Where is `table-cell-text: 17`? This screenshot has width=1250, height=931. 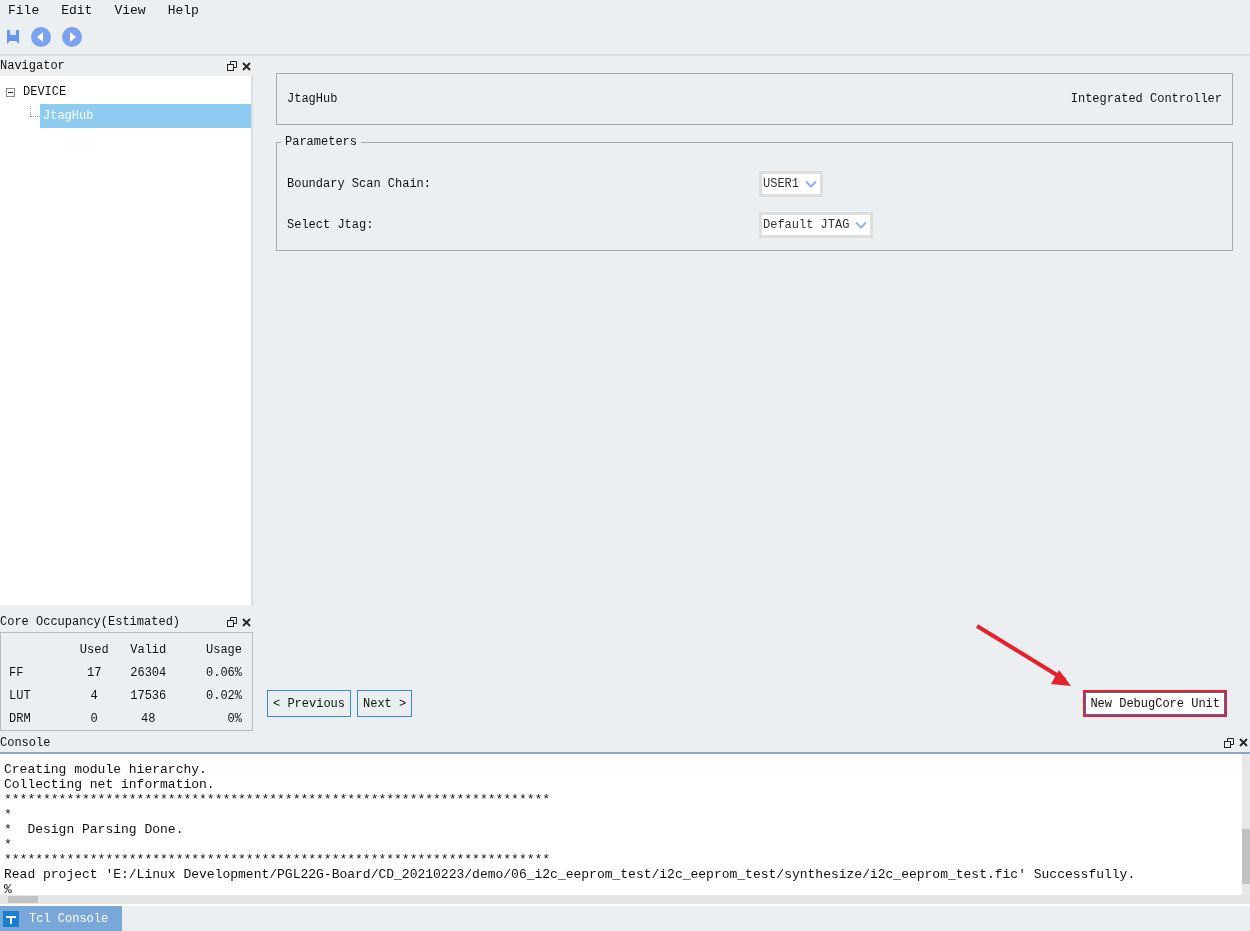 table-cell-text: 17 is located at coordinates (94, 673).